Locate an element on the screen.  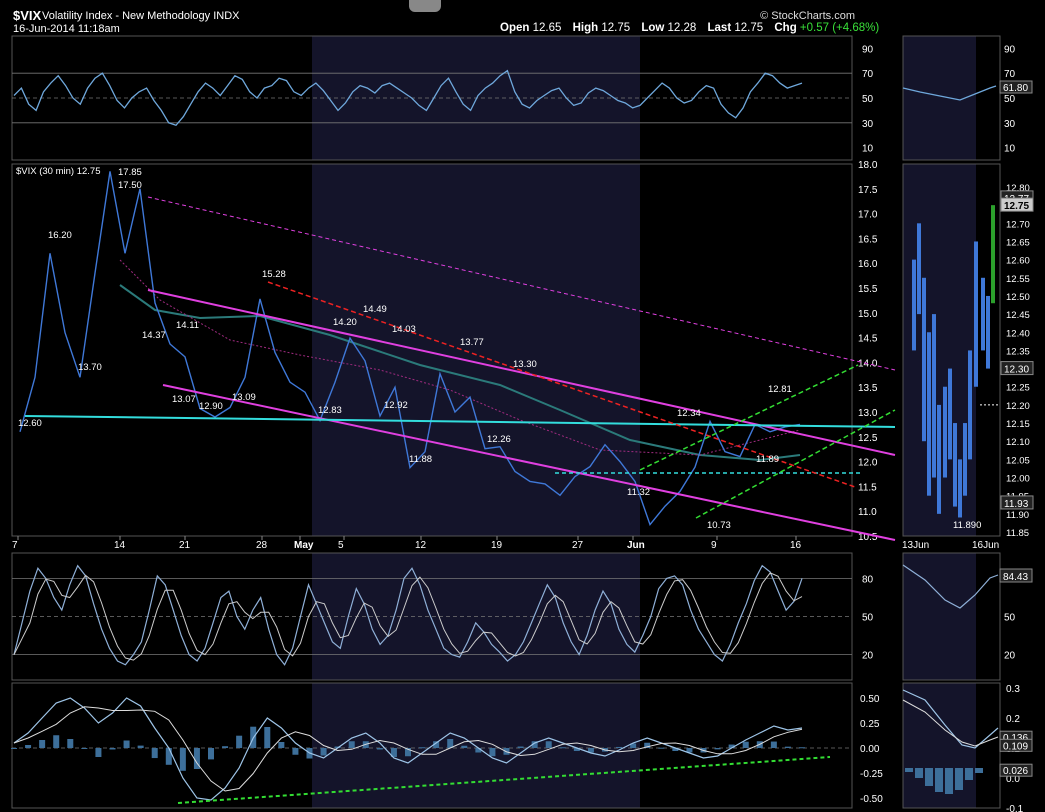
side-stoch-axis-label: 20 is located at coordinates (1010, 656).